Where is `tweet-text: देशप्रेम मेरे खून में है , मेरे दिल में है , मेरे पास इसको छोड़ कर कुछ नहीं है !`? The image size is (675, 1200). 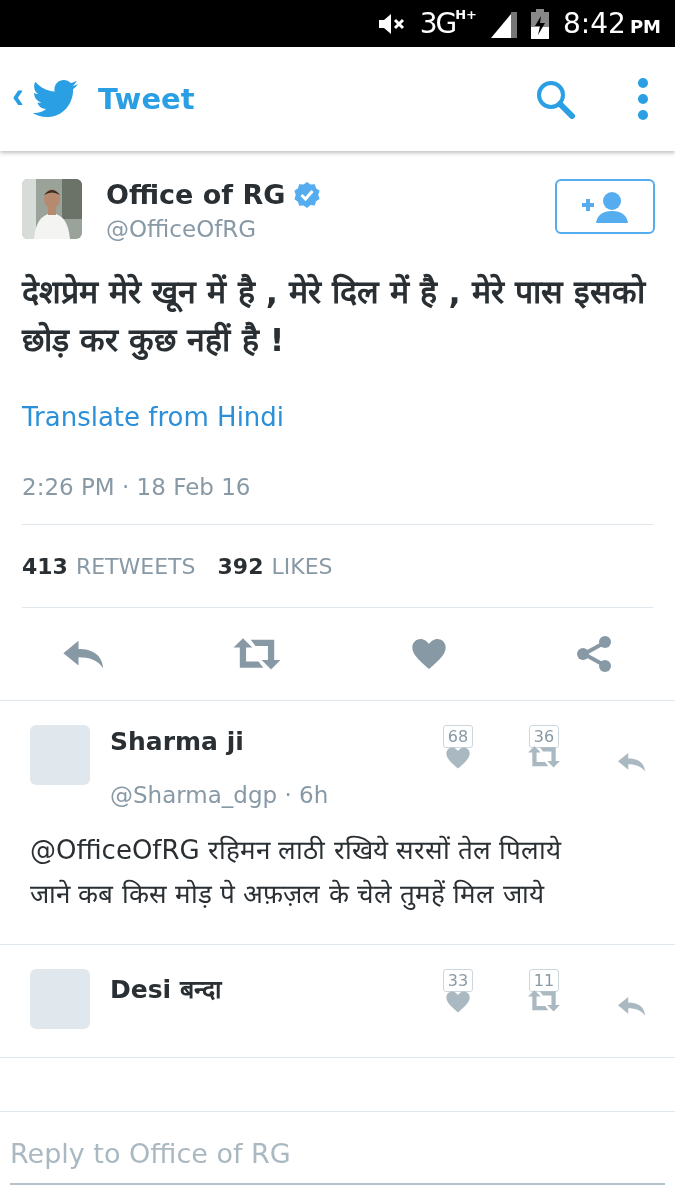
tweet-text: देशप्रेम मेरे खून में है , मेरे दिल में है , मेरे पास इसको छोड़ कर कुछ नहीं है ! is located at coordinates (335, 317).